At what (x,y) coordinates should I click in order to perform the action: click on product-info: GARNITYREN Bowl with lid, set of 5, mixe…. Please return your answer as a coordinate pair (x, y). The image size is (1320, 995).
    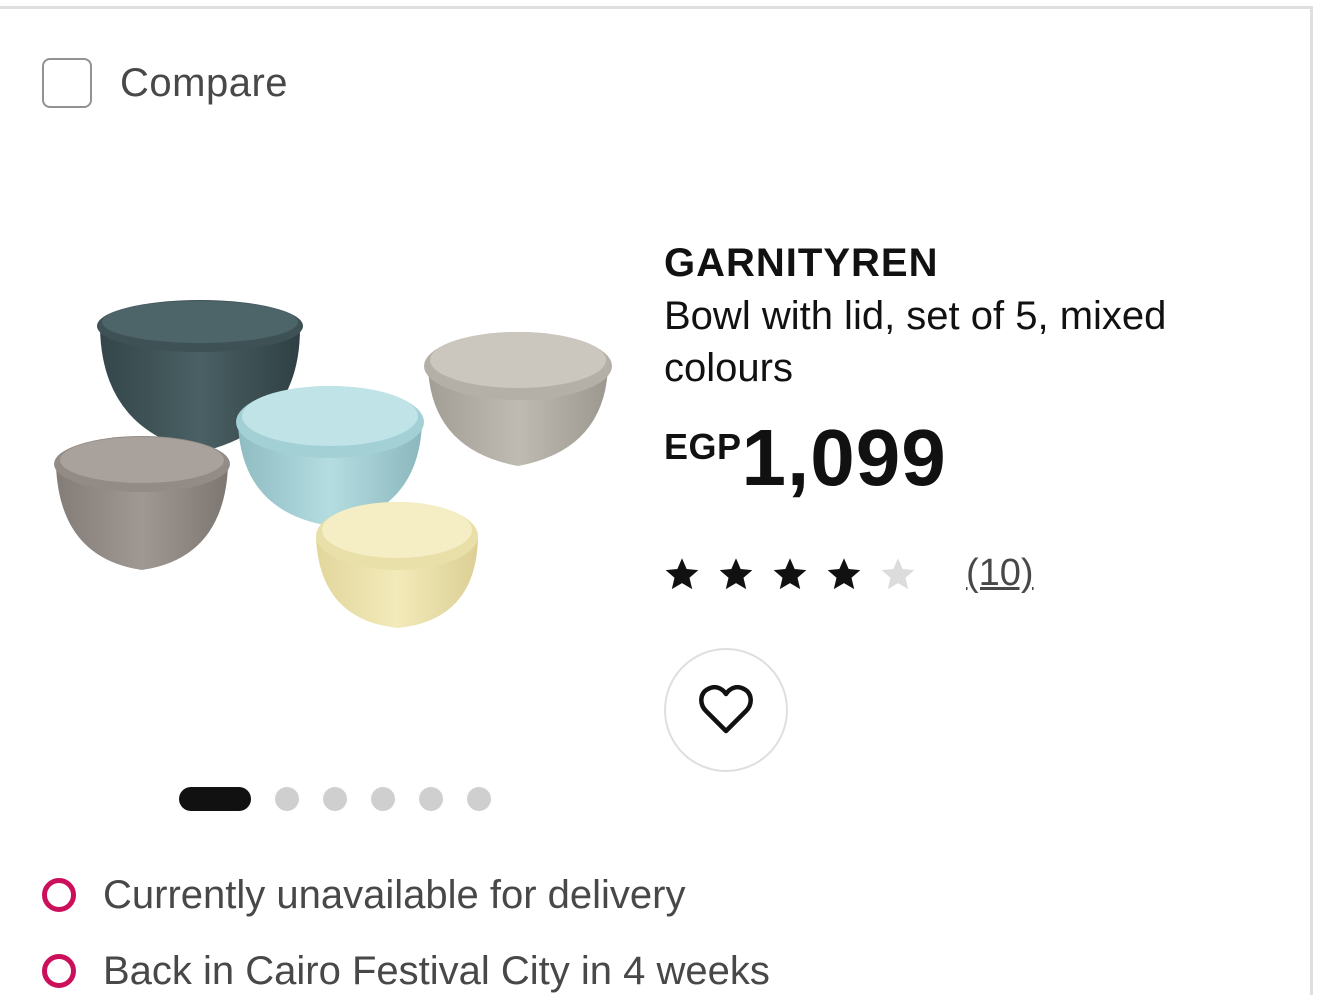
    Looking at the image, I should click on (974, 316).